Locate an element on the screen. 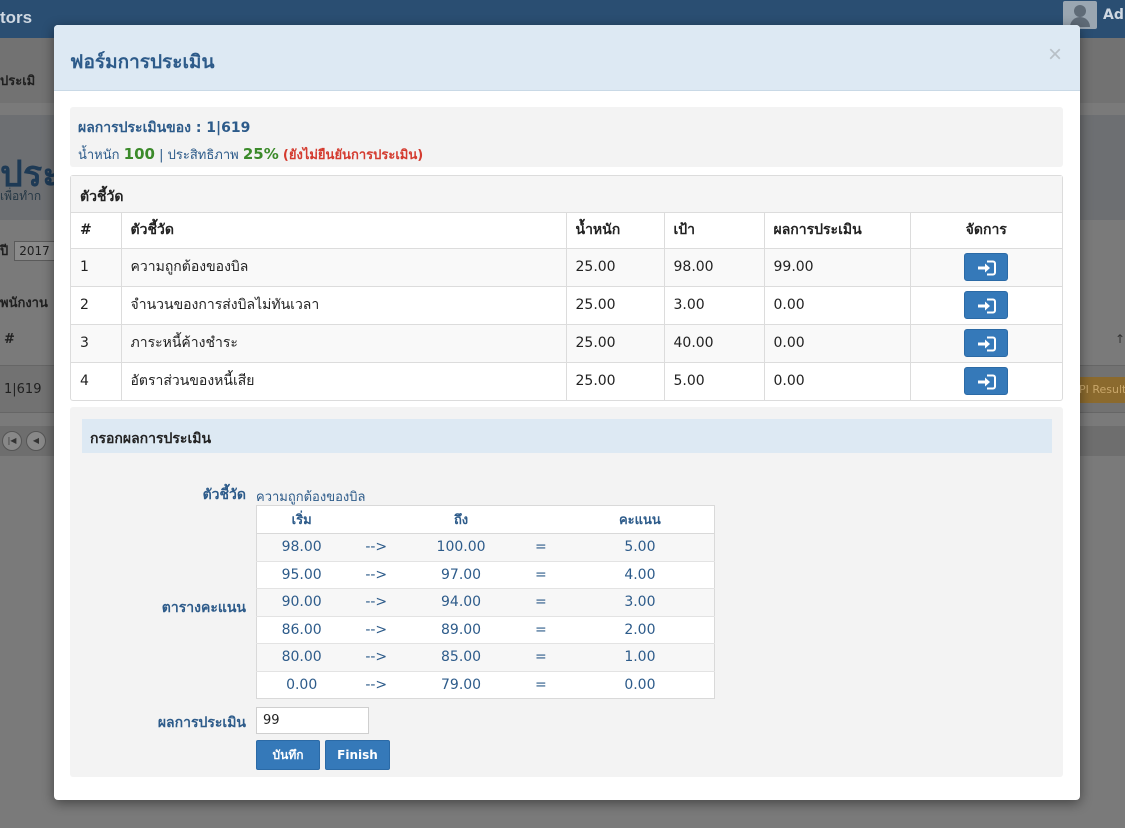 The width and height of the screenshot is (1125, 828). score-row: 0.00 --> 79.00 = 0.00 is located at coordinates (485, 684).